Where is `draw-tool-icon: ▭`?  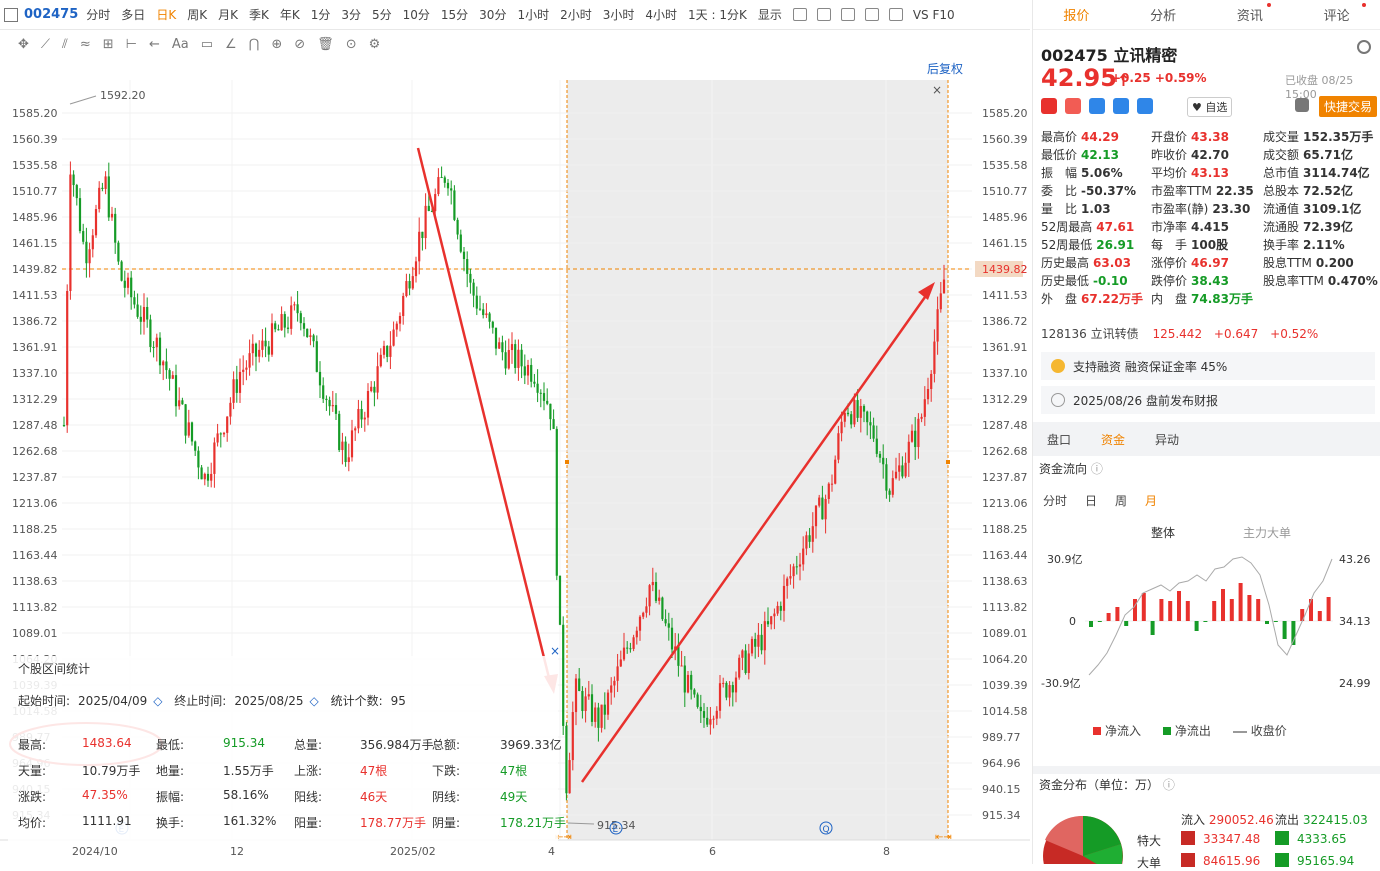
draw-tool-icon: ▭ is located at coordinates (207, 44).